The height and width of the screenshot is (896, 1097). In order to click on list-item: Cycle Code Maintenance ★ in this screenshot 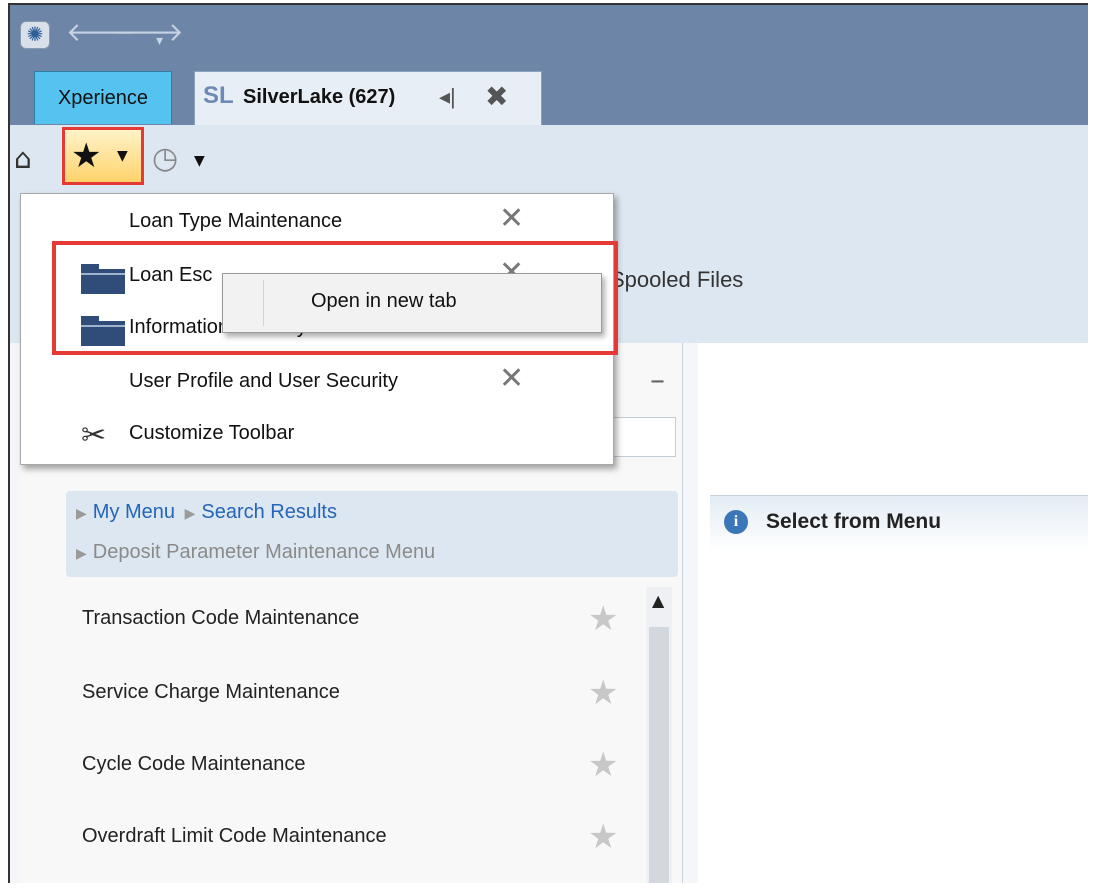, I will do `click(351, 769)`.